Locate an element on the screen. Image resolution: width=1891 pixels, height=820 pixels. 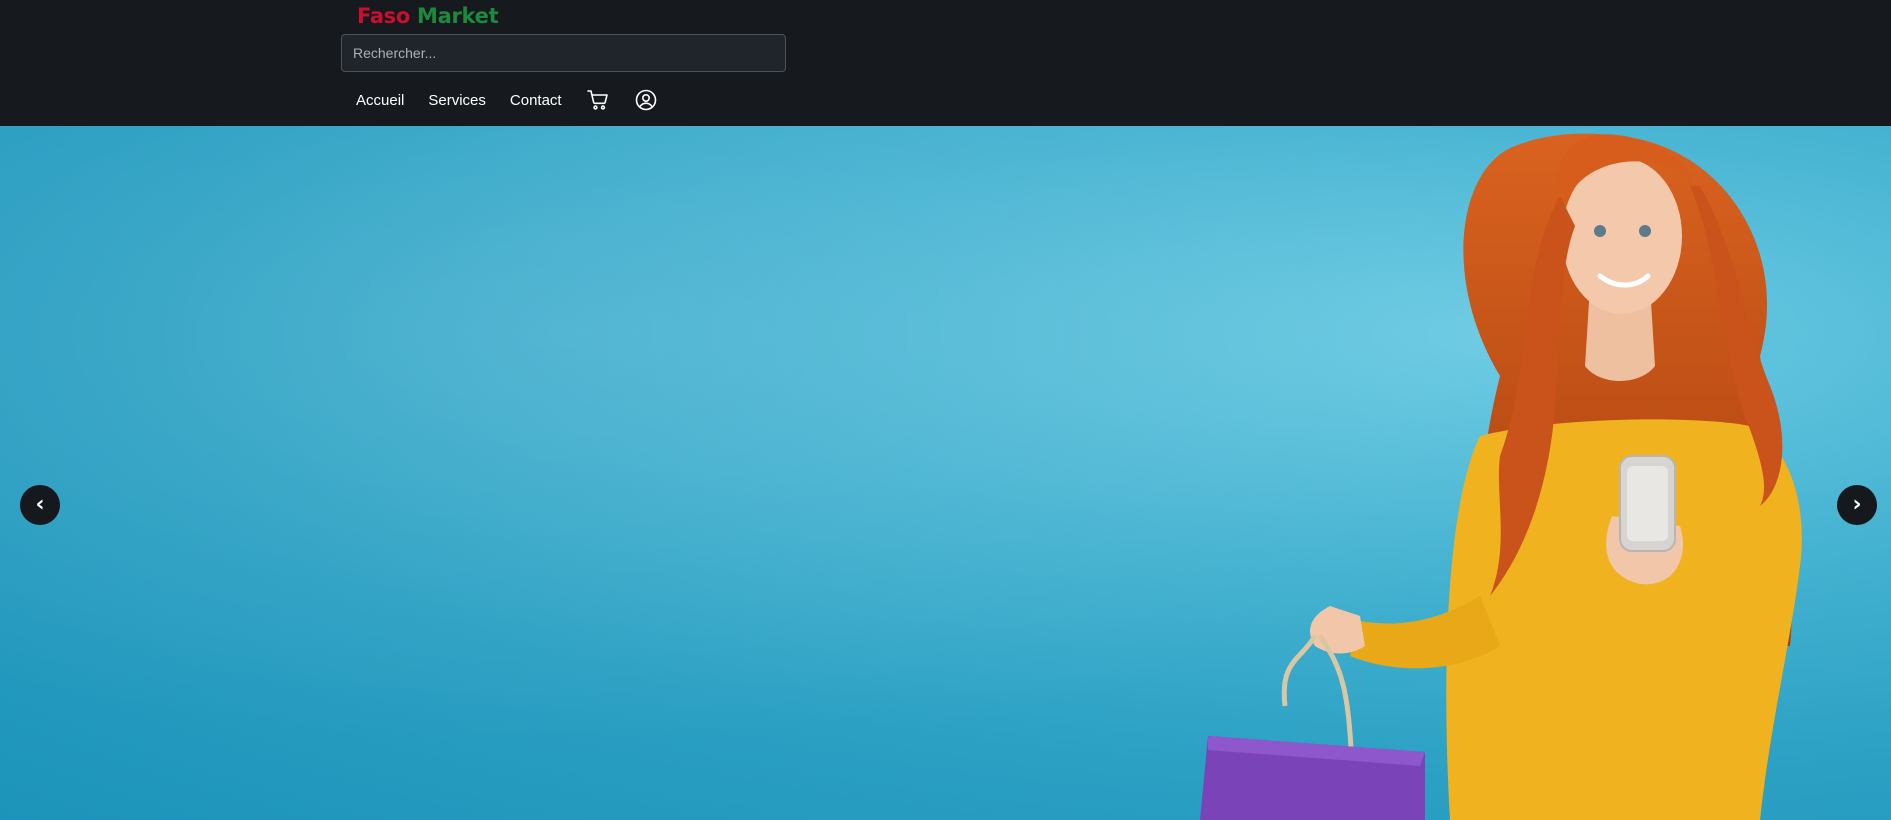
carousel-next-button: › is located at coordinates (1857, 505).